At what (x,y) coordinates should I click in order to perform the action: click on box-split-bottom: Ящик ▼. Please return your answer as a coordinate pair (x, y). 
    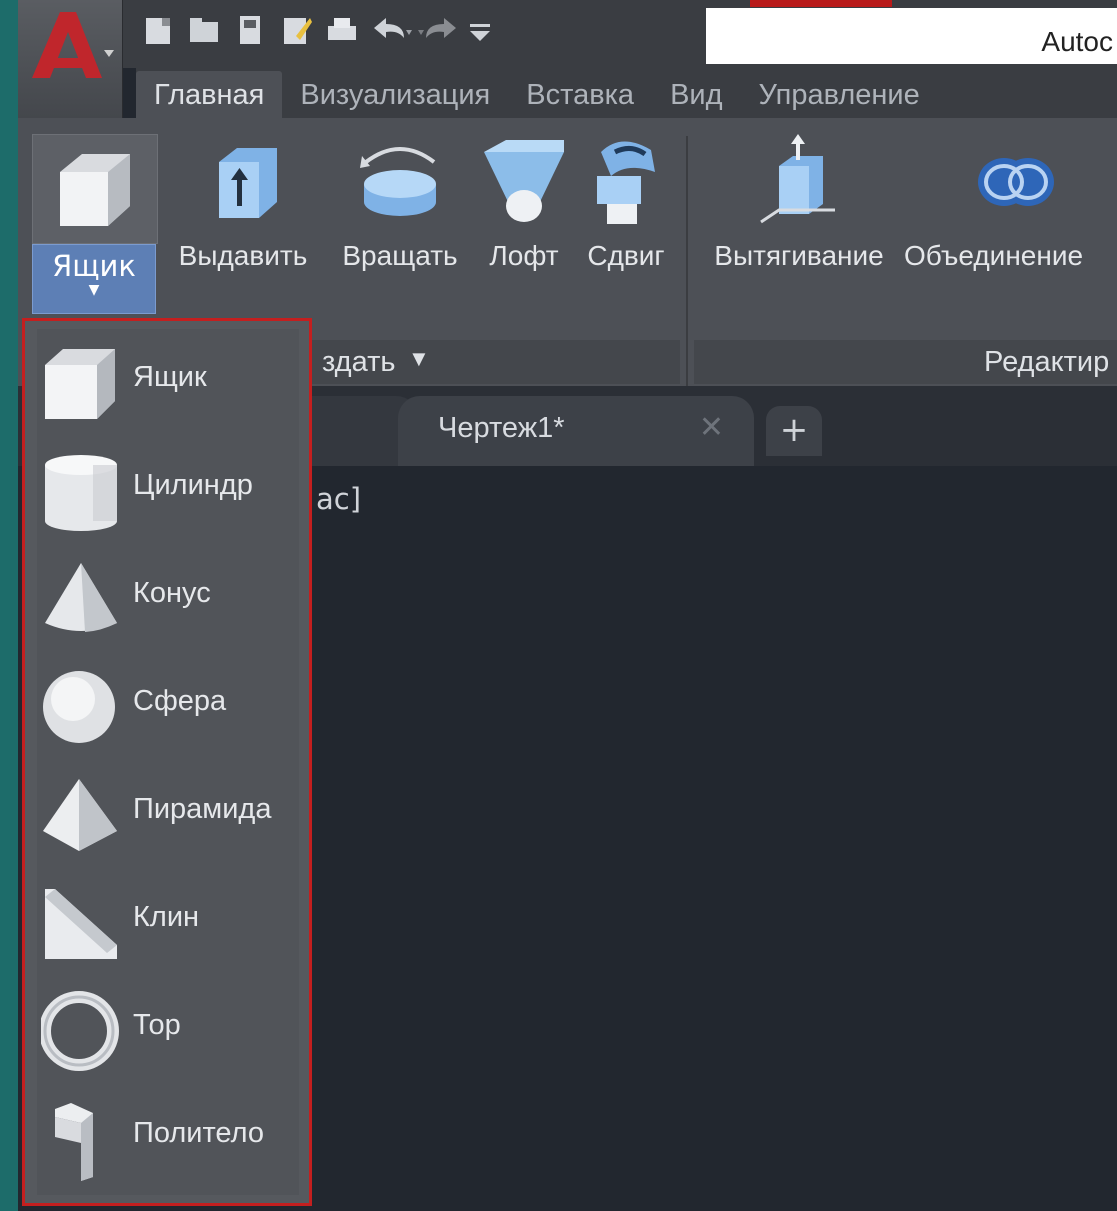
    Looking at the image, I should click on (94, 279).